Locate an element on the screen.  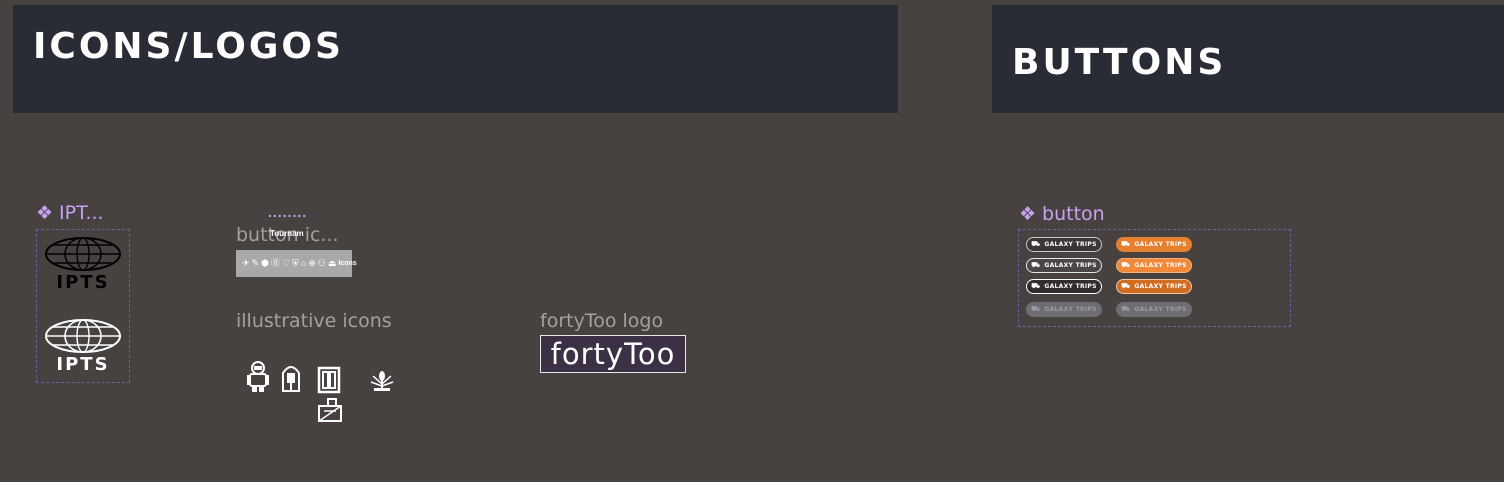
ipts-logo-dark: IPTS is located at coordinates (83, 264).